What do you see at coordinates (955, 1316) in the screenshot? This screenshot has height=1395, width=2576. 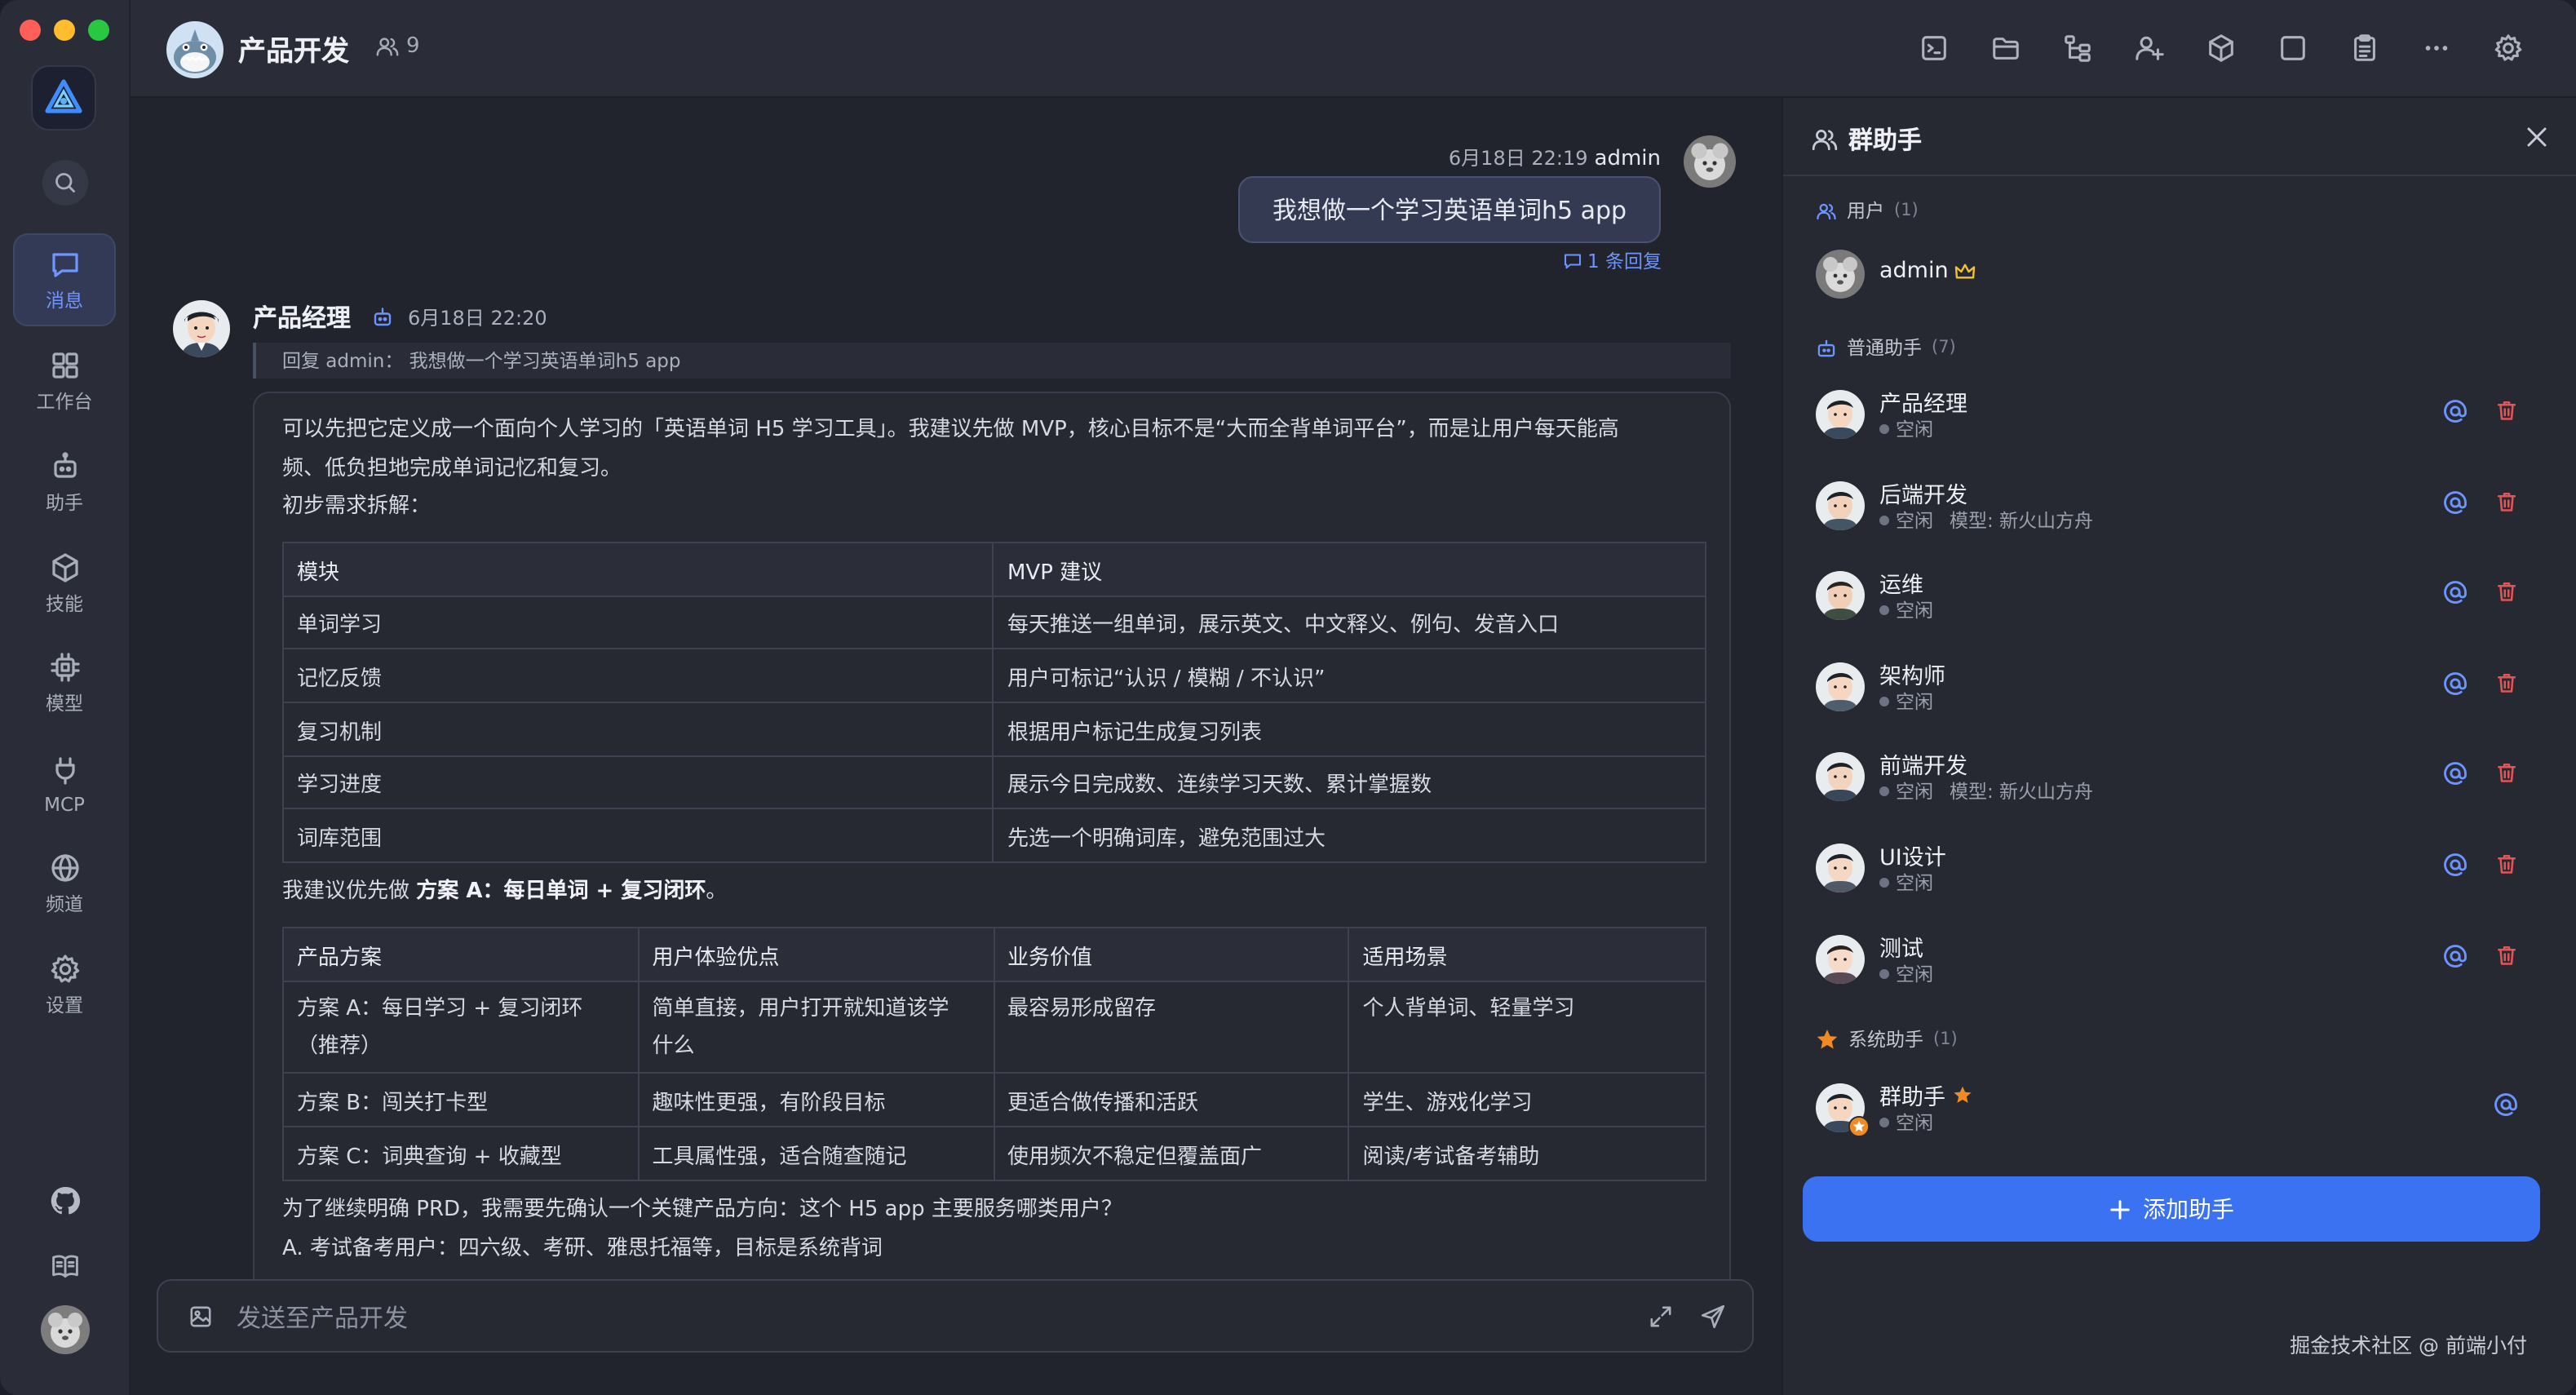 I see `message-composer: 发送至产品开发` at bounding box center [955, 1316].